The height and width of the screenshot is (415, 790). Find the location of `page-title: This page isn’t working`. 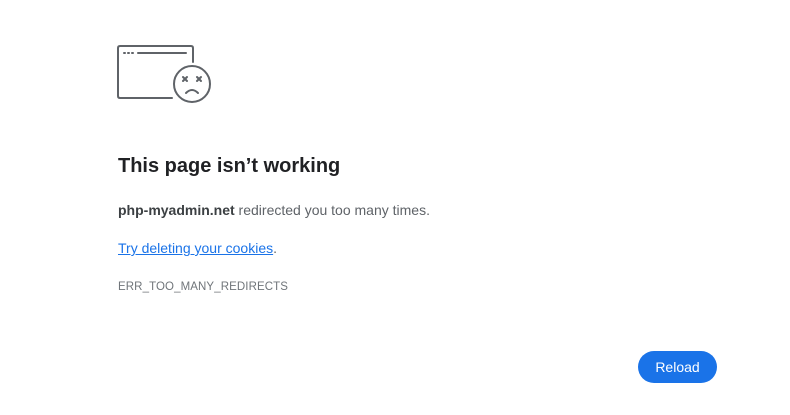

page-title: This page isn’t working is located at coordinates (229, 166).